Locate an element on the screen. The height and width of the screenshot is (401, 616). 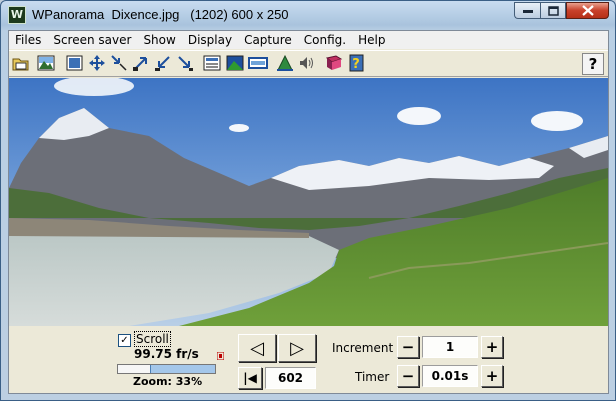
speaker-icon is located at coordinates (307, 63).